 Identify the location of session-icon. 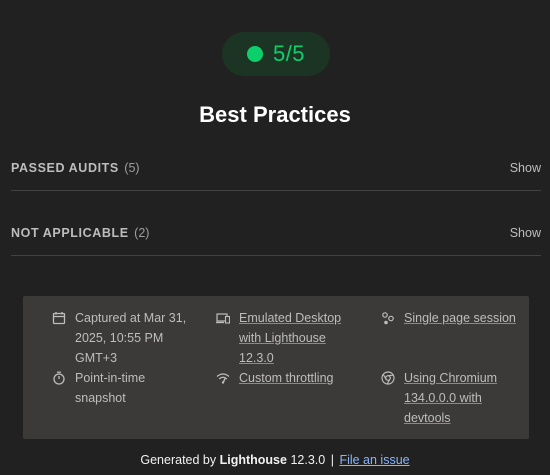
(388, 318).